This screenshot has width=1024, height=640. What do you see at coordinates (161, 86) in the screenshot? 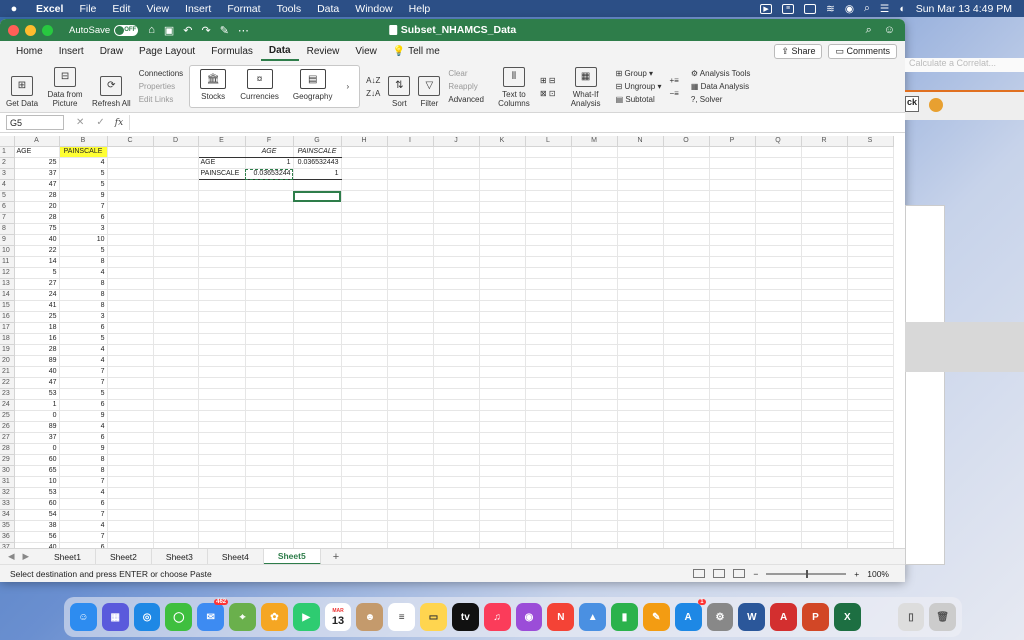
I see `properties-button: Properties` at bounding box center [161, 86].